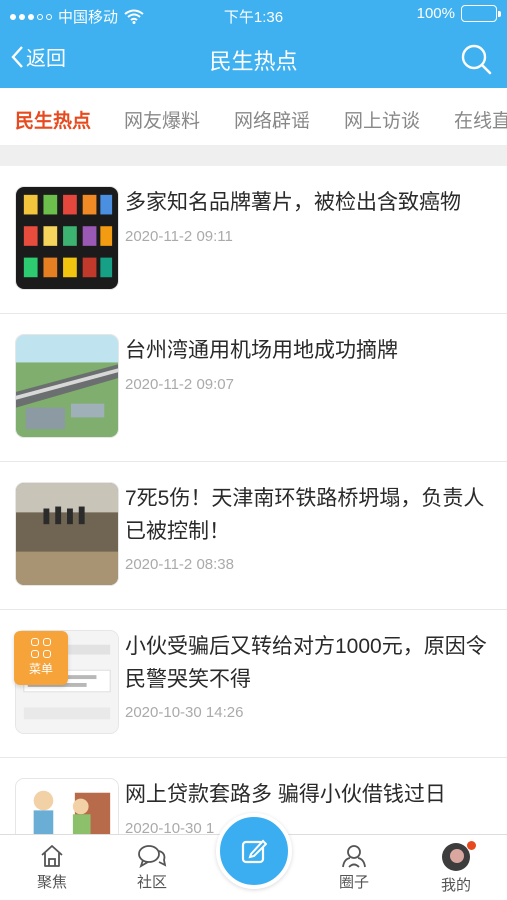  I want to click on news-title: 小伙受骗后又转给对方1000元，原因令民警哭笑不得, so click(306, 663).